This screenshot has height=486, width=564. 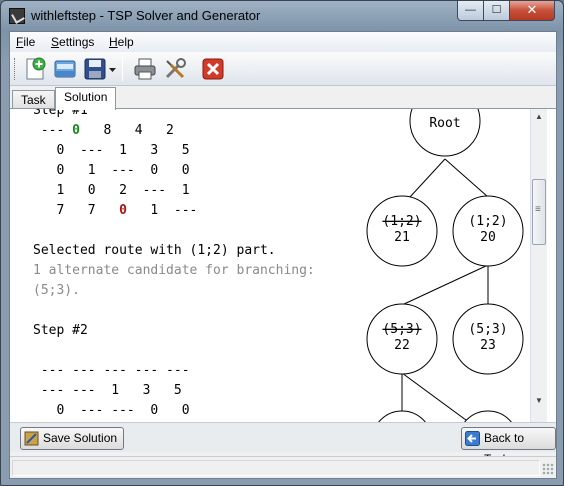 I want to click on save-button, so click(x=95, y=69).